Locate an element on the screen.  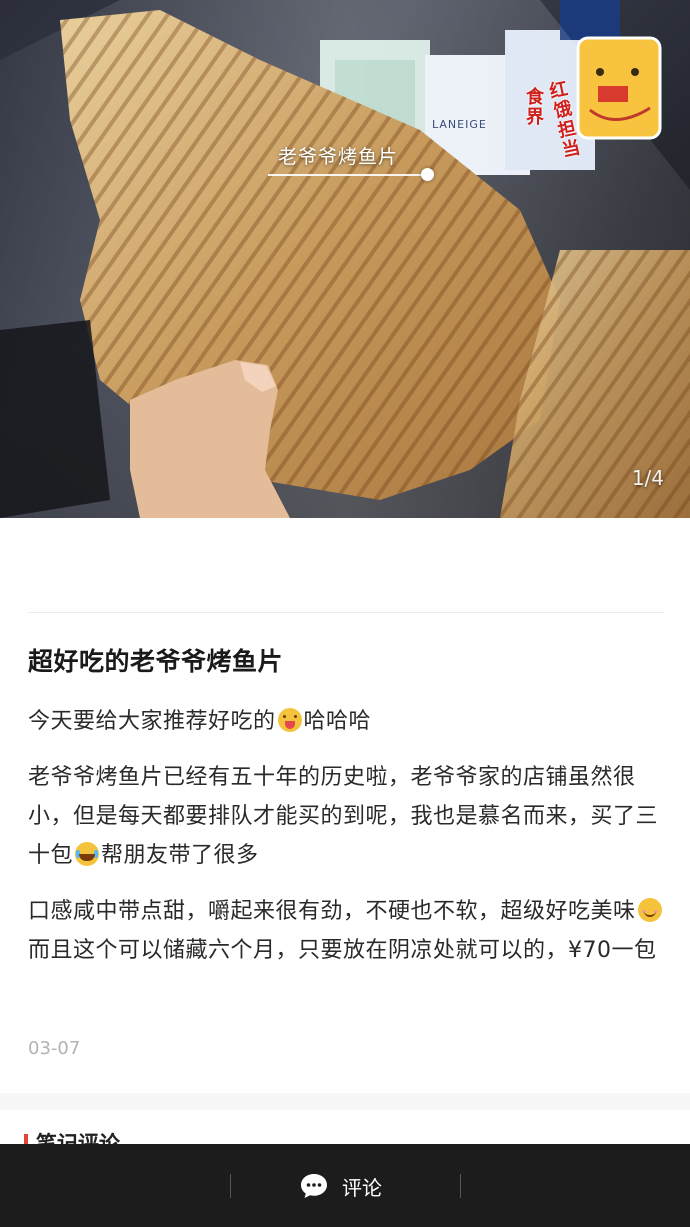
post-date: 03-07 is located at coordinates (54, 1048).